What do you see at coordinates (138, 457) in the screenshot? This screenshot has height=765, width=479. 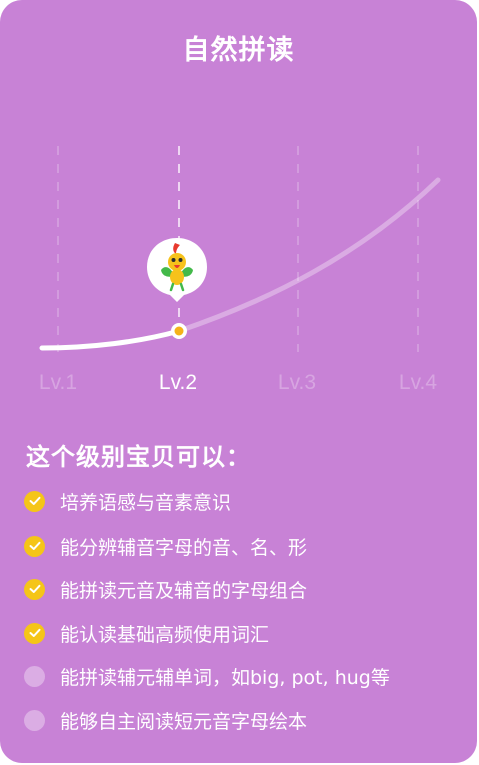 I see `abilities-heading: 这个级别宝贝可以：` at bounding box center [138, 457].